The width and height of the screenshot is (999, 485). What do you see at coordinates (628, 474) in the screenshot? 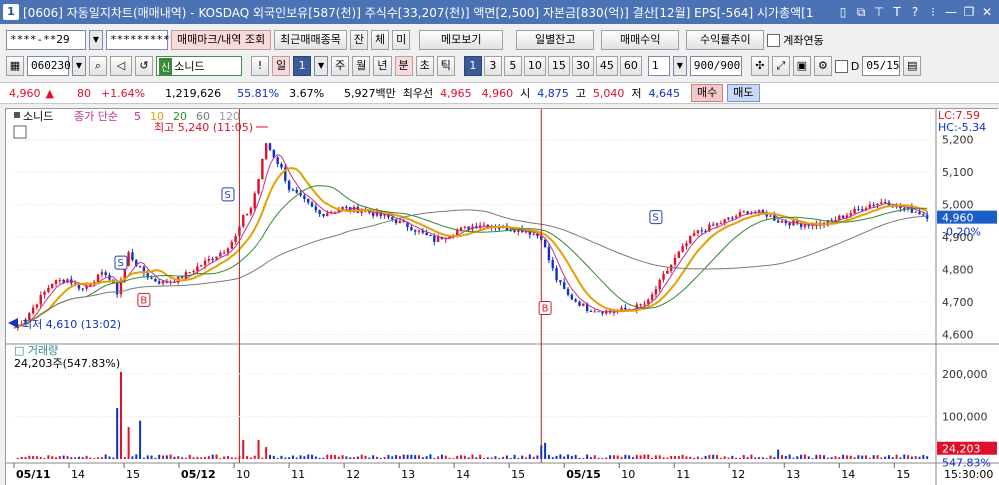
I see `time-axis-label: 10` at bounding box center [628, 474].